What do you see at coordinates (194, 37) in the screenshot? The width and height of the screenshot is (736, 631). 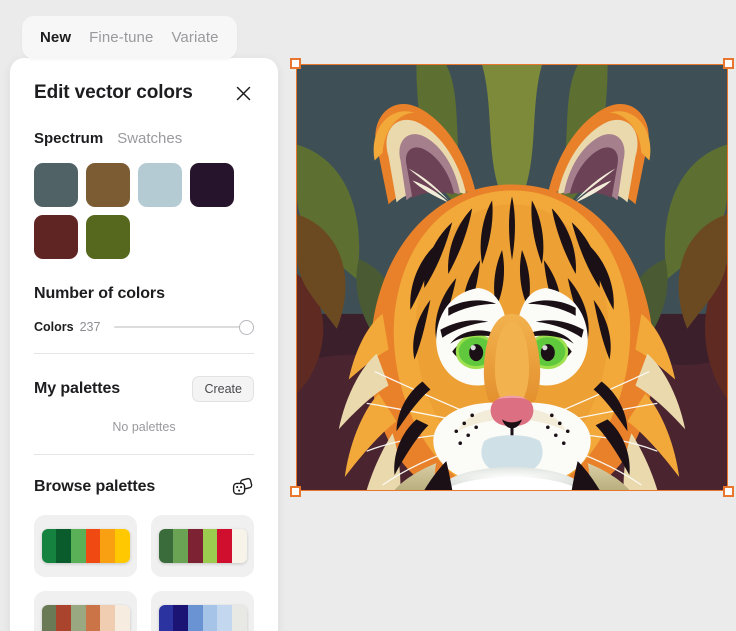 I see `tab-variate: Variate` at bounding box center [194, 37].